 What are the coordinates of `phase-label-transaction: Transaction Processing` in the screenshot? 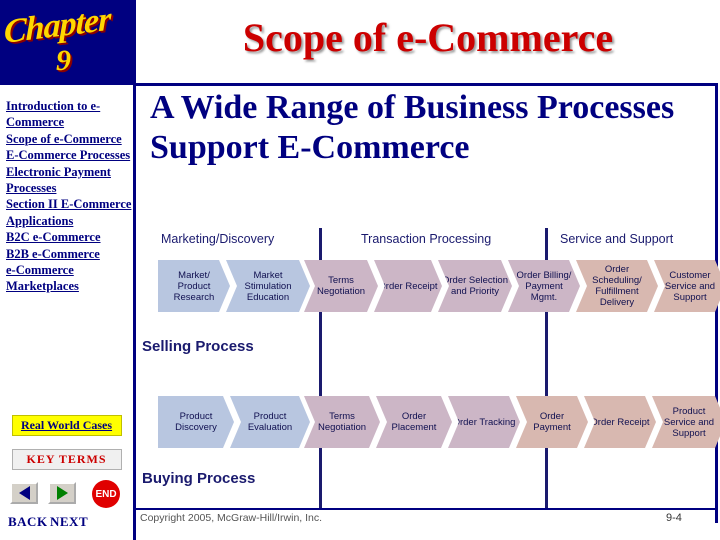 It's located at (426, 239).